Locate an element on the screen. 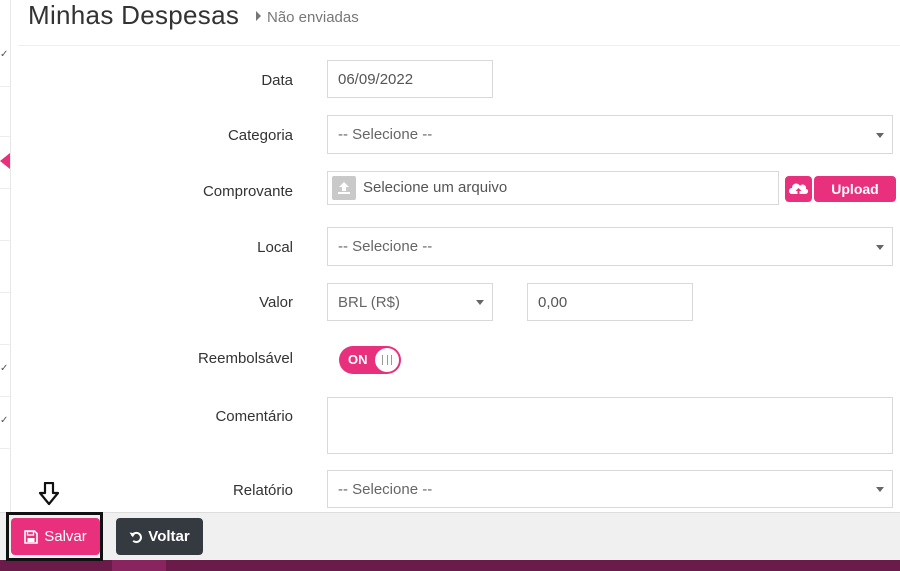 The height and width of the screenshot is (571, 900). valor-label: Valor is located at coordinates (276, 302).